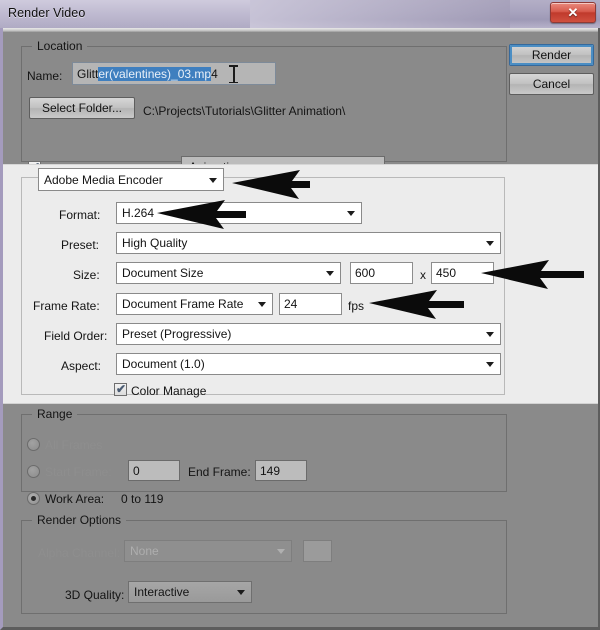 The width and height of the screenshot is (600, 630). Describe the element at coordinates (551, 55) in the screenshot. I see `render-button: Render` at that location.